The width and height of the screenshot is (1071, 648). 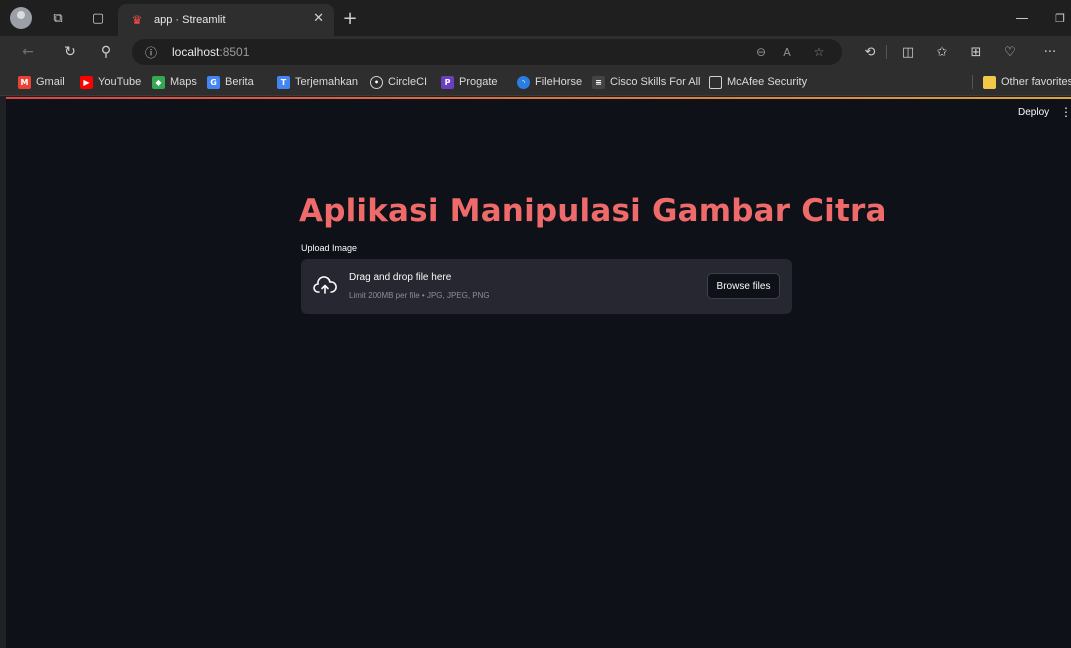 What do you see at coordinates (908, 52) in the screenshot?
I see `split-screen-icon: ◫` at bounding box center [908, 52].